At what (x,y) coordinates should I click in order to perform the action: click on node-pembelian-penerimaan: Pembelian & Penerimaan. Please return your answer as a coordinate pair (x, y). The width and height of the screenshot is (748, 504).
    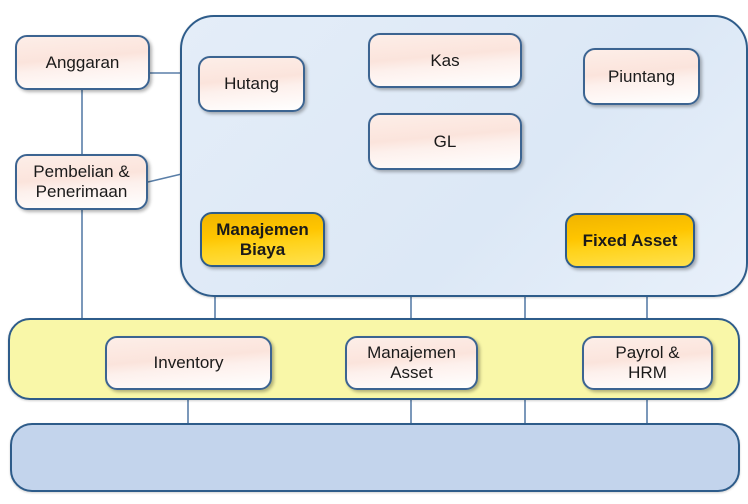
    Looking at the image, I should click on (81, 182).